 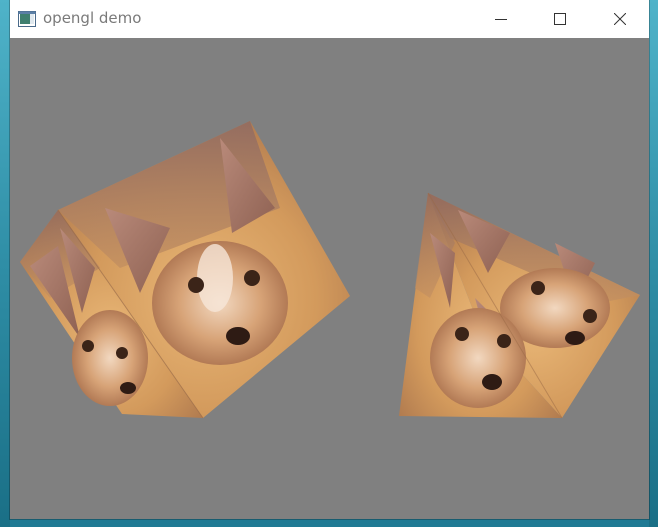 I want to click on opengl-app-icon, so click(x=27, y=19).